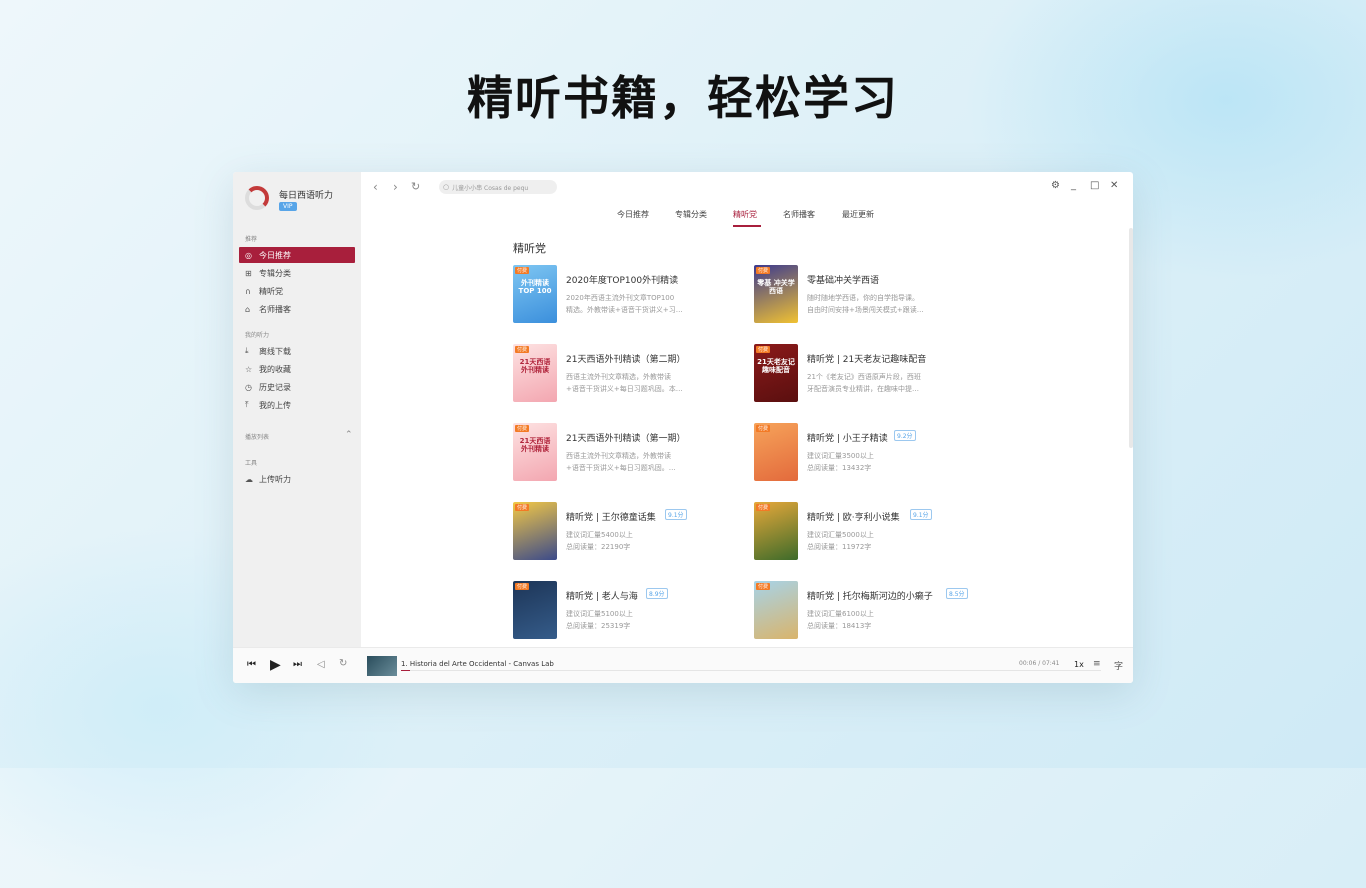 This screenshot has width=1366, height=888. Describe the element at coordinates (275, 665) in the screenshot. I see `play-icon: ▶` at that location.